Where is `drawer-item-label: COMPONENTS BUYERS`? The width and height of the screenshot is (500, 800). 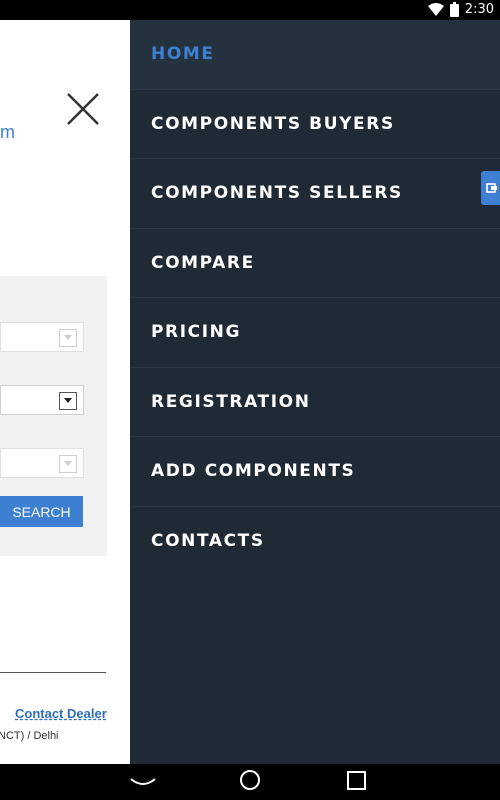 drawer-item-label: COMPONENTS BUYERS is located at coordinates (273, 123).